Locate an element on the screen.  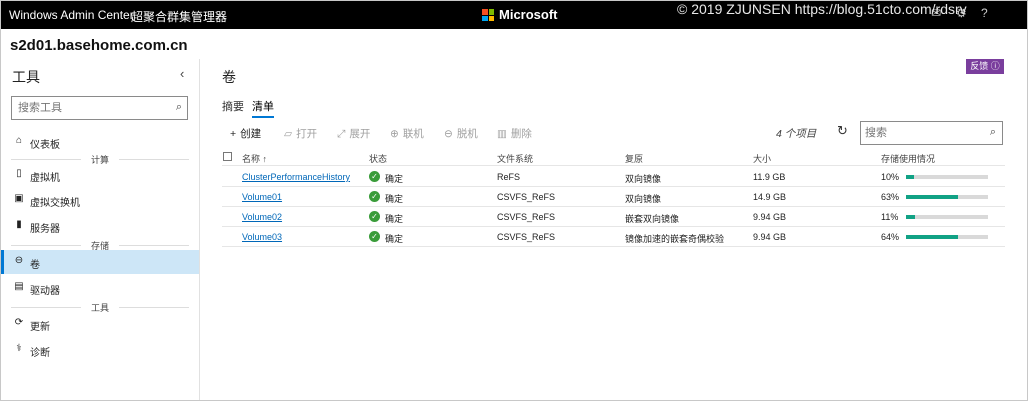
column-filesystem: 文件系统 is located at coordinates (515, 158).